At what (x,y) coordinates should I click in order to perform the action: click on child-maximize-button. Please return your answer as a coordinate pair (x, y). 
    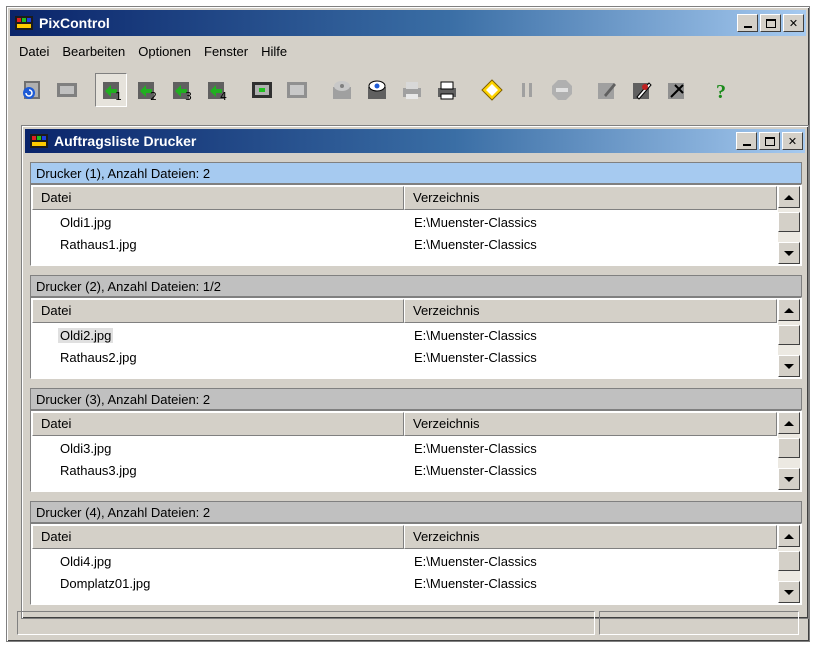
    Looking at the image, I should click on (769, 141).